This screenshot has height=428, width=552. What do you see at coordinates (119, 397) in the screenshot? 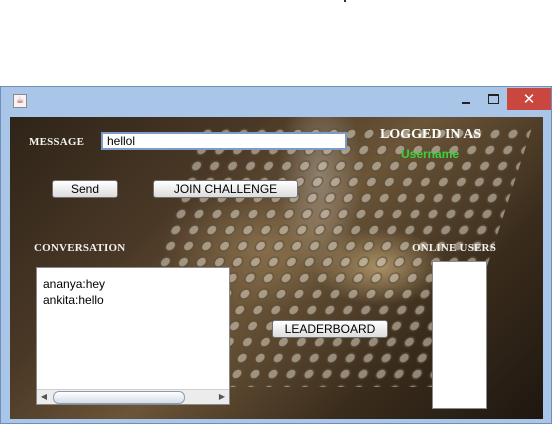
I see `scroll-thumb` at bounding box center [119, 397].